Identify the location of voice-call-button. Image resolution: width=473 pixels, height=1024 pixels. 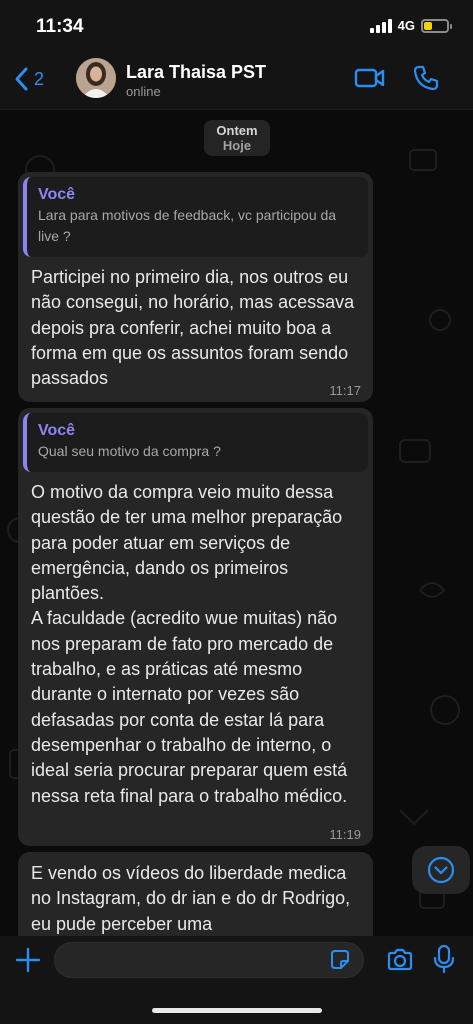
(426, 80).